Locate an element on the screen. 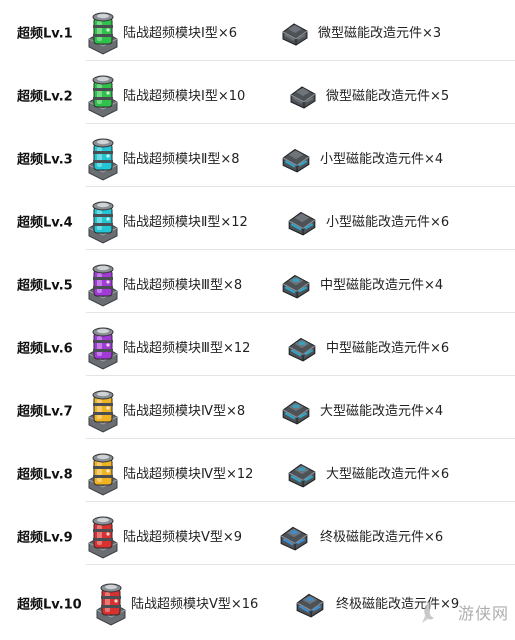 The width and height of the screenshot is (515, 640). module-requirement: 陆战超频模块Ⅳ型×12 is located at coordinates (188, 474).